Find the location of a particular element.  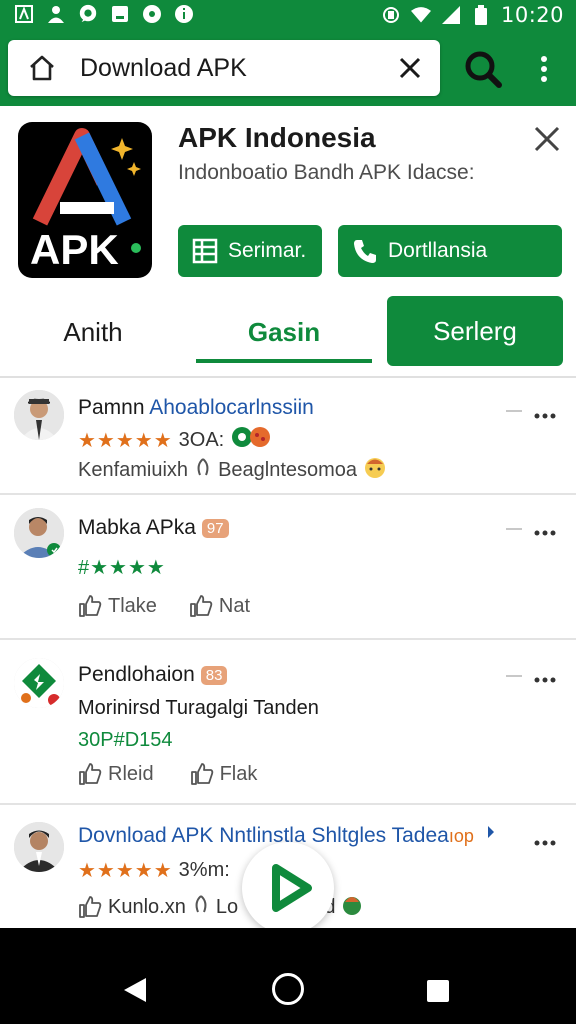

review-author-name: Mabka APka is located at coordinates (137, 527).